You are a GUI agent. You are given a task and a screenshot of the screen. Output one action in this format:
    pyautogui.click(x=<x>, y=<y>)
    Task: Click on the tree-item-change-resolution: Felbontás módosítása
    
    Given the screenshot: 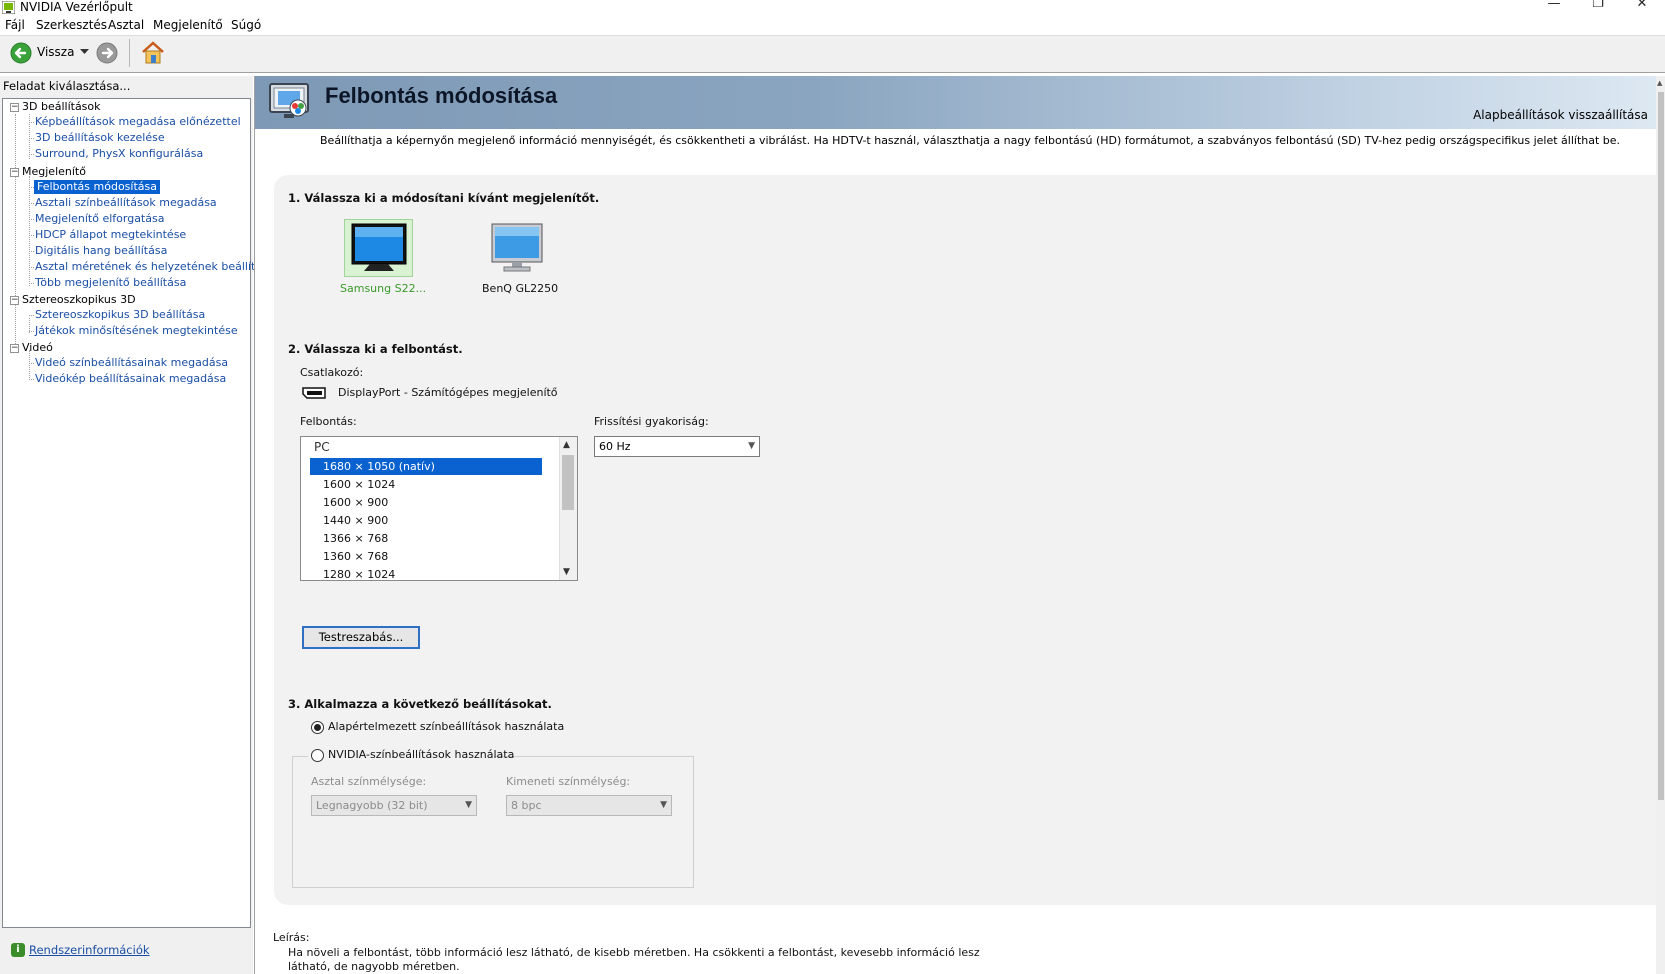 What is the action you would take?
    pyautogui.click(x=97, y=187)
    